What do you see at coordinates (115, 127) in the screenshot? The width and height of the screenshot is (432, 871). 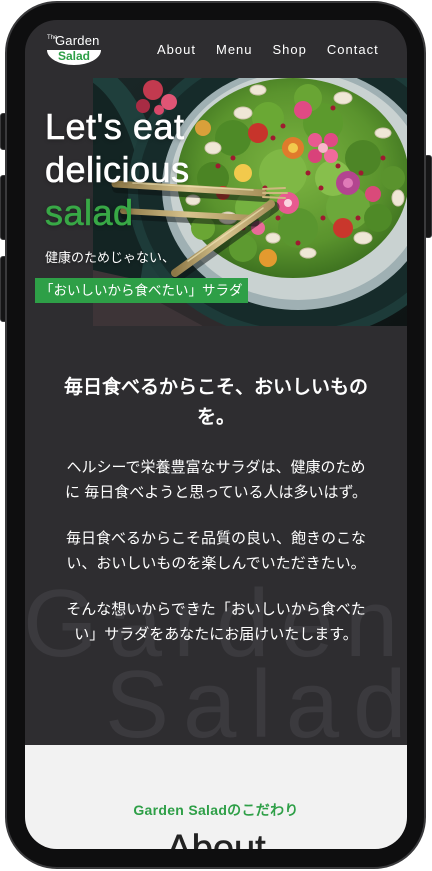 I see `hero-title-line-1: Let's eat` at bounding box center [115, 127].